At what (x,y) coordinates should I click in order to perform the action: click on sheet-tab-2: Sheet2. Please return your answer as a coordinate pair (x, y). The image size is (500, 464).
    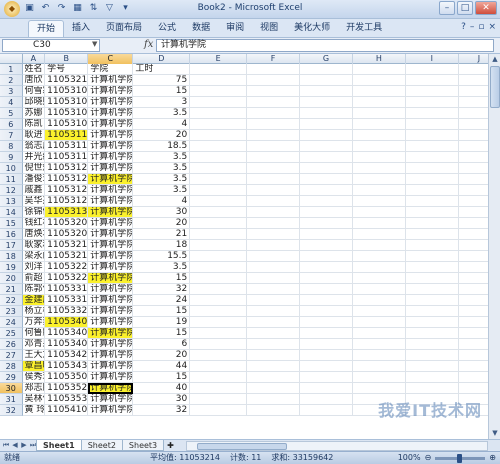
    Looking at the image, I should click on (101, 445).